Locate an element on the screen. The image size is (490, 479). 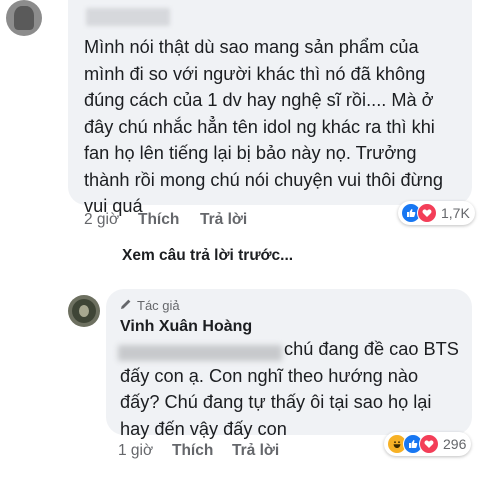
comment-reactions: 1,7K is located at coordinates (436, 213).